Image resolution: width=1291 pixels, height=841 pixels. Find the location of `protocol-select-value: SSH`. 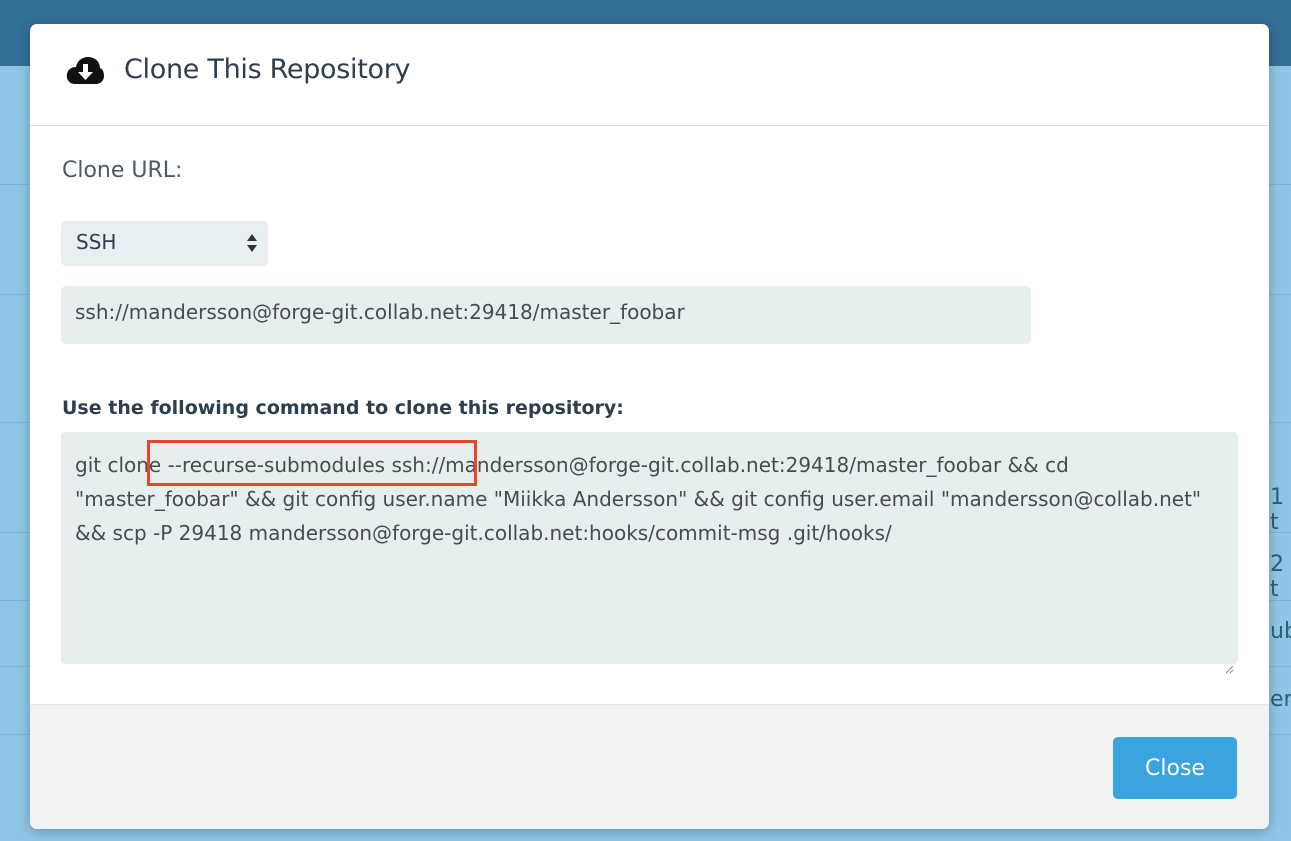

protocol-select-value: SSH is located at coordinates (96, 242).